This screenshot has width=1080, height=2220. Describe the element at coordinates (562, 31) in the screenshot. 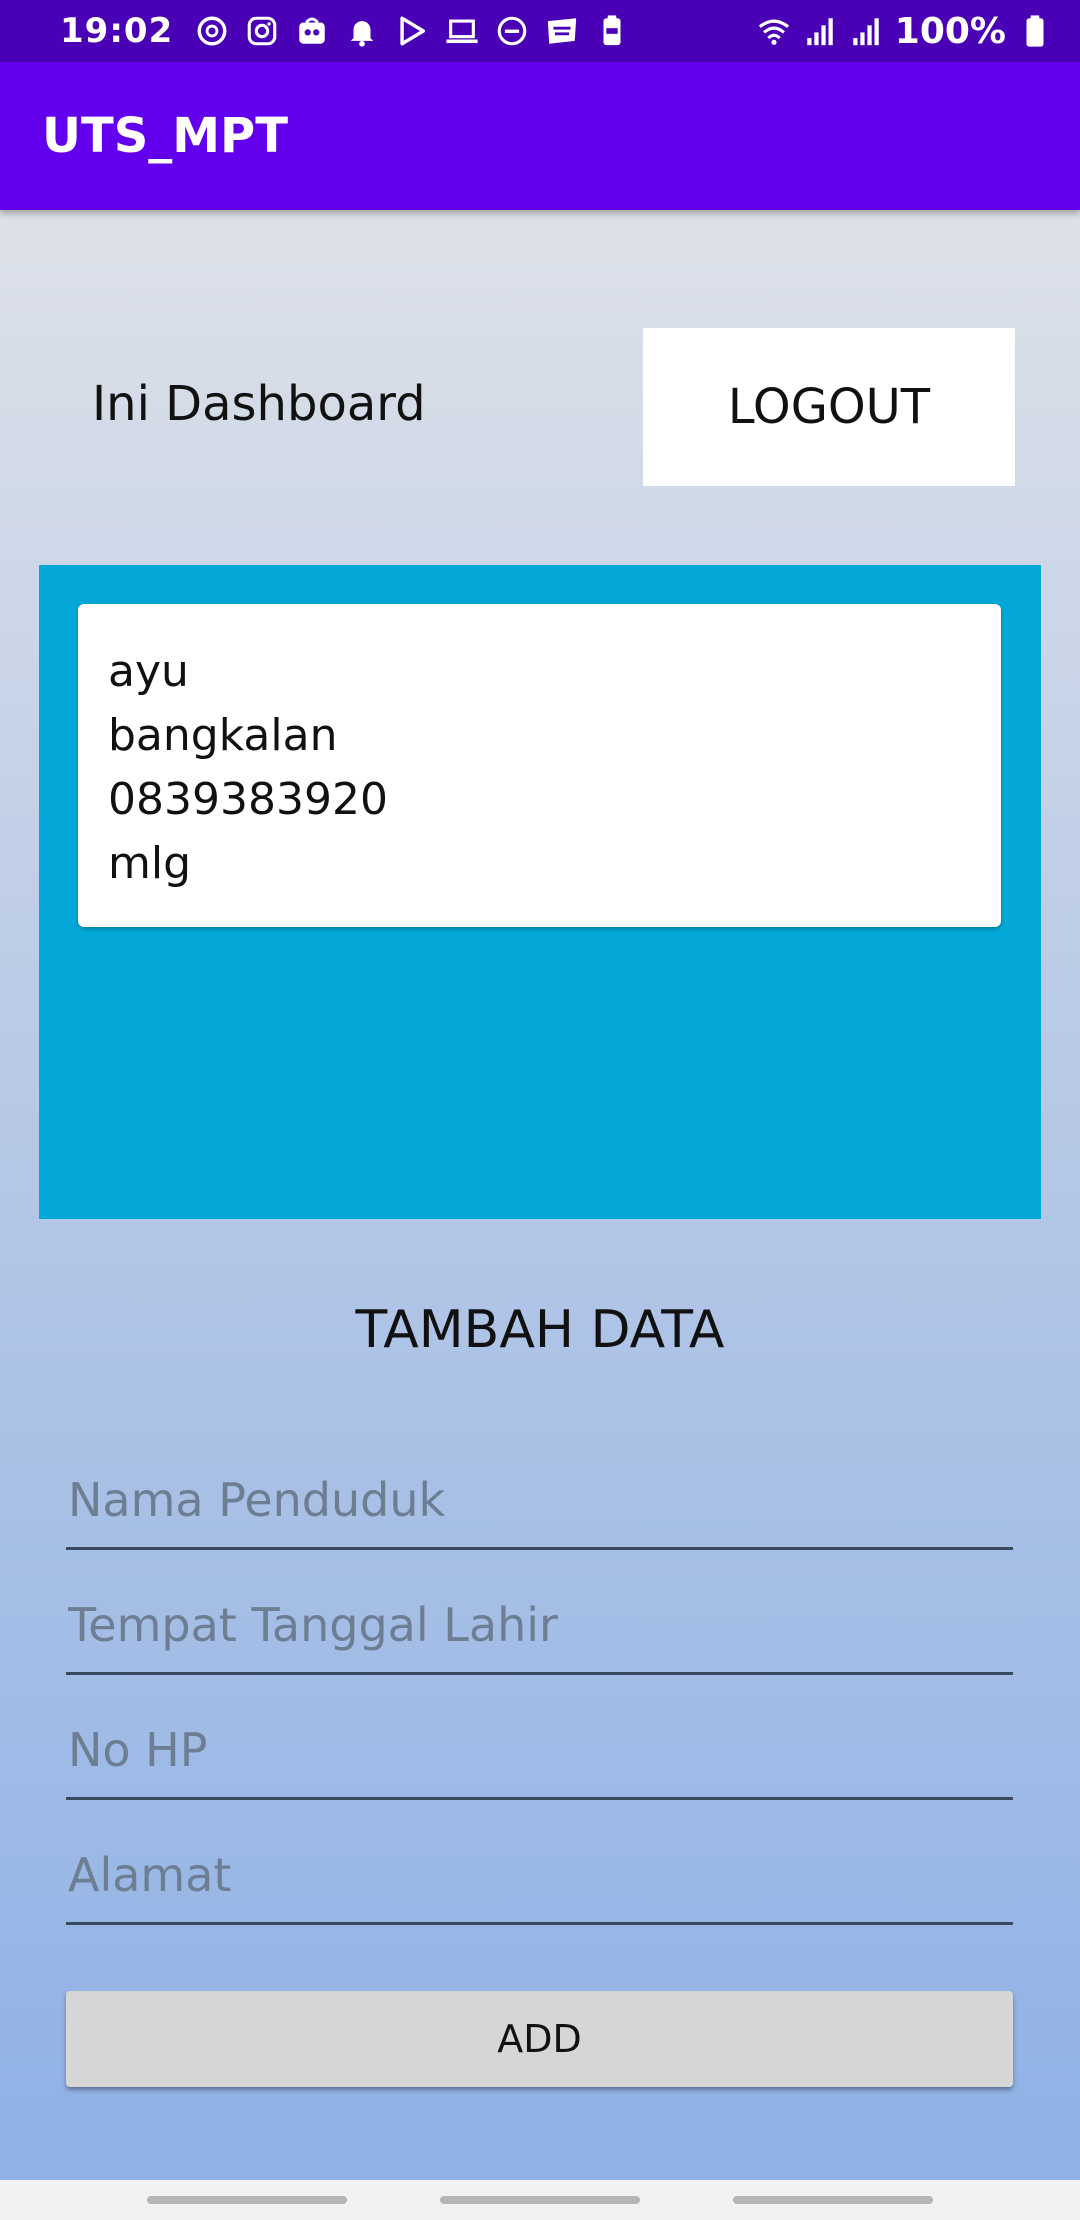

I see `webtoon-icon` at that location.